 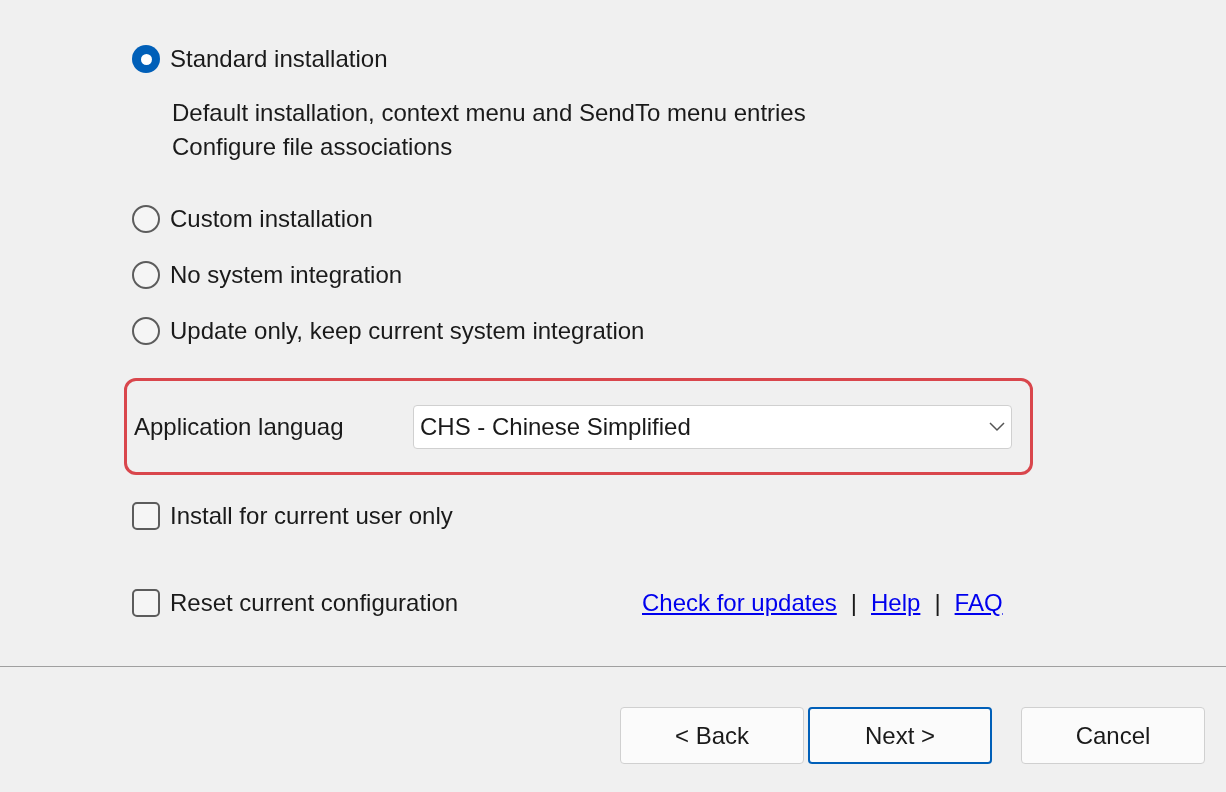 What do you see at coordinates (489, 113) in the screenshot?
I see `option-description: Default installation, context menu and SendTo menu entries` at bounding box center [489, 113].